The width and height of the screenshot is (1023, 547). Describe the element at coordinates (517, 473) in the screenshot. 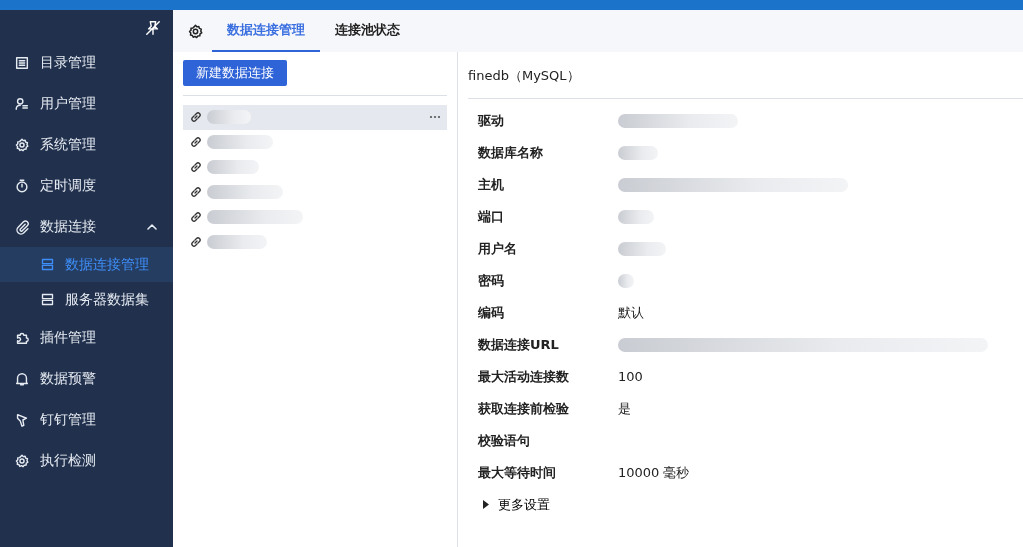

I see `field-label: 最大等待时间` at that location.